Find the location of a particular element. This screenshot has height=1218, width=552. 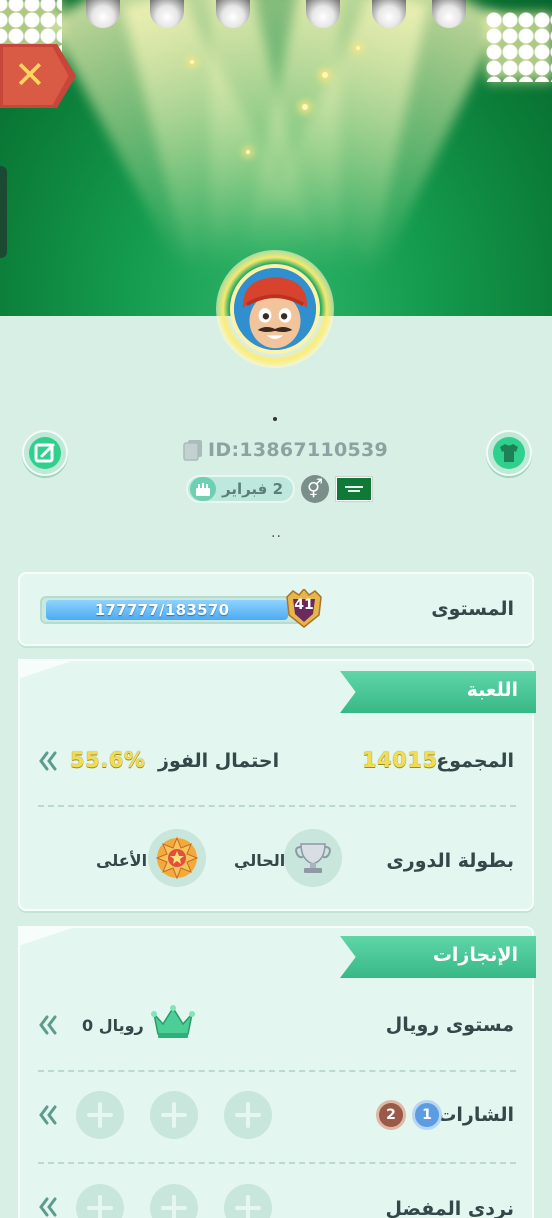

avatar-frame is located at coordinates (275, 309).